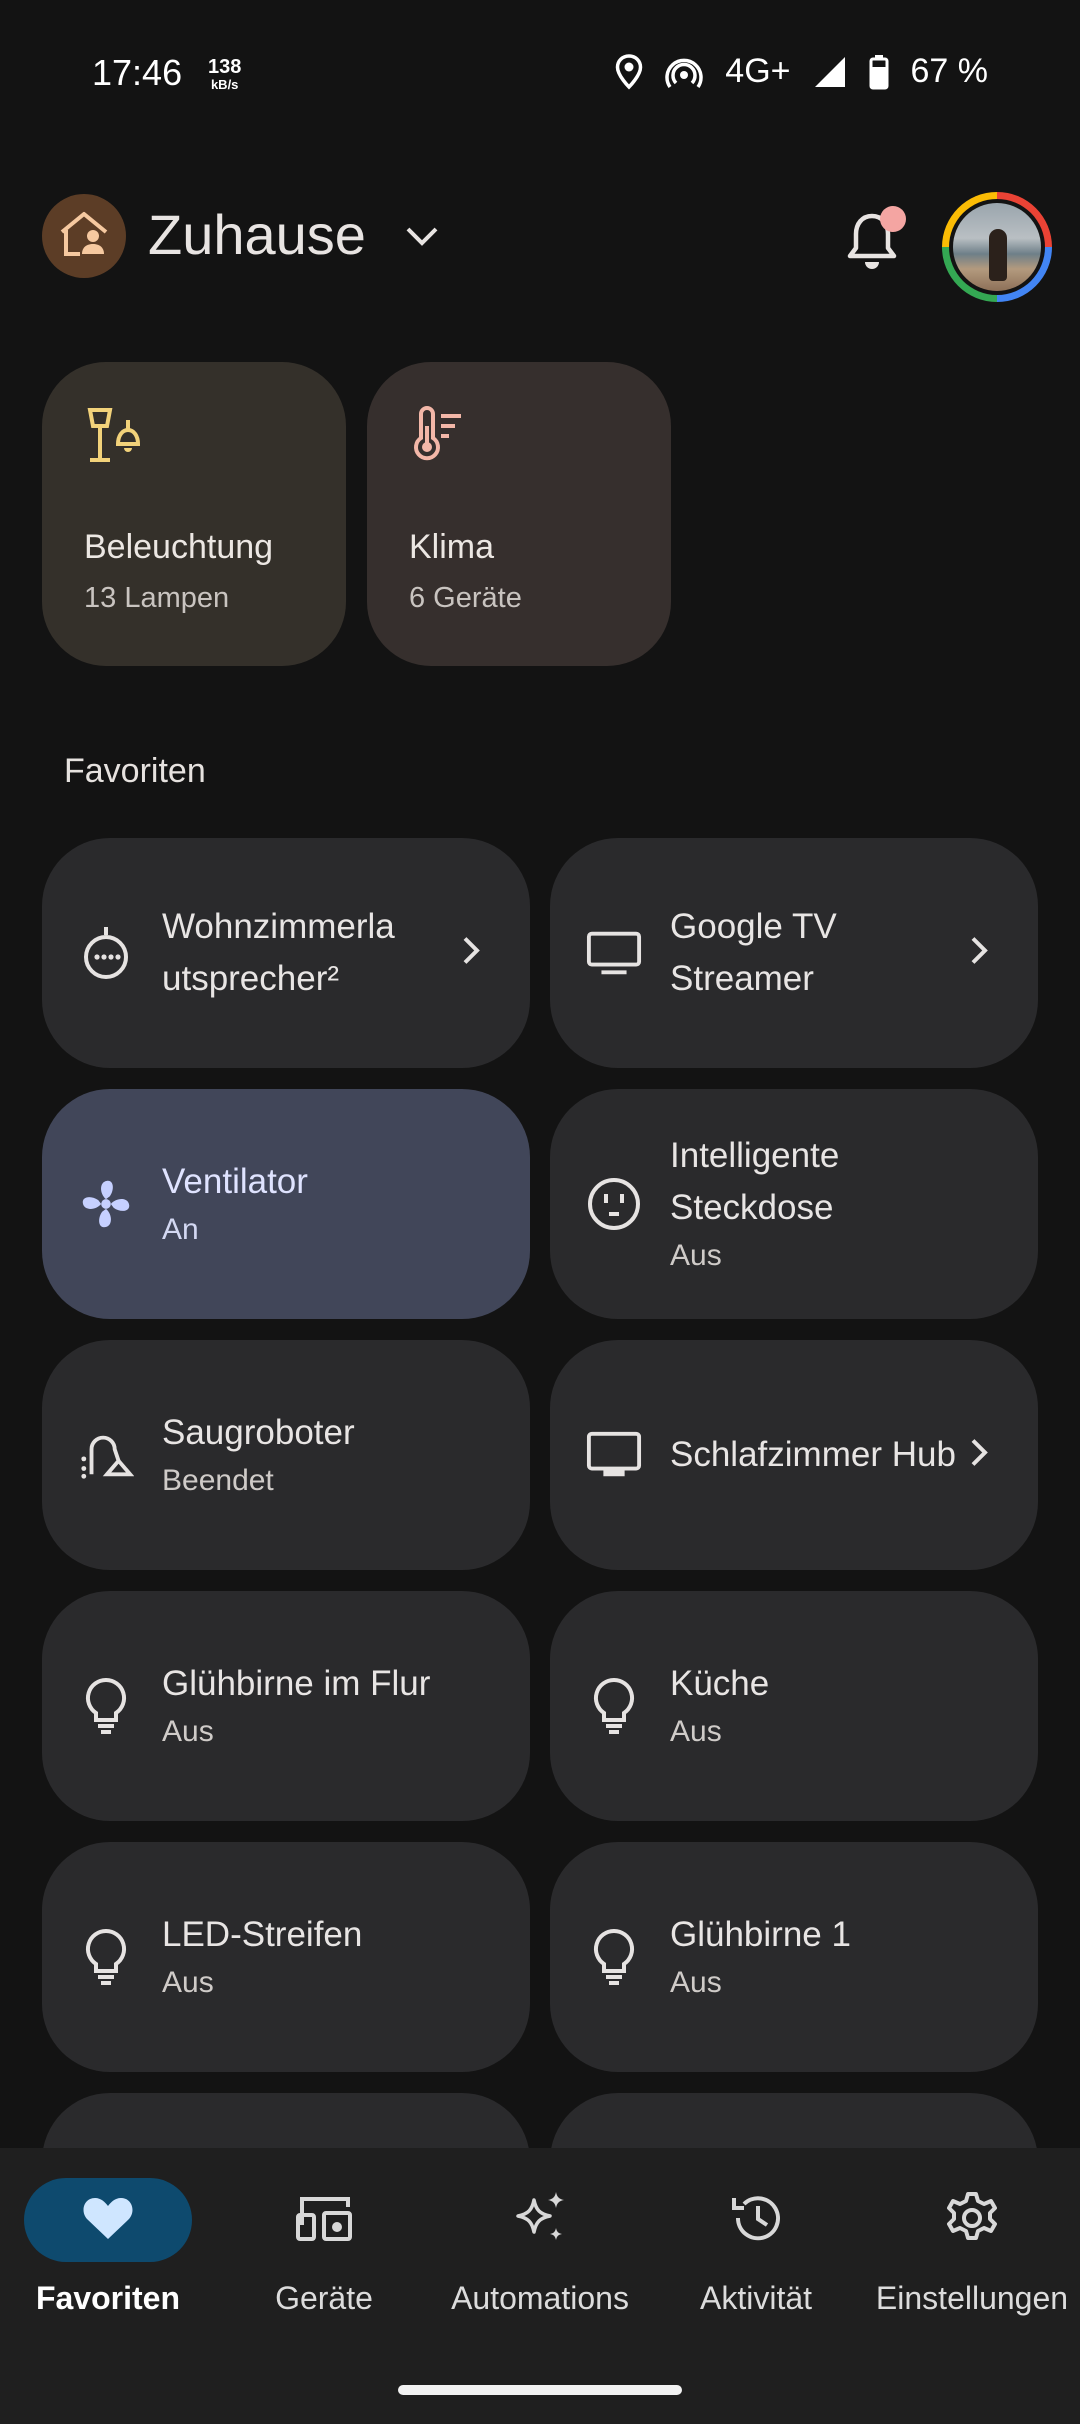 The width and height of the screenshot is (1080, 2424). I want to click on outlet-icon, so click(614, 1204).